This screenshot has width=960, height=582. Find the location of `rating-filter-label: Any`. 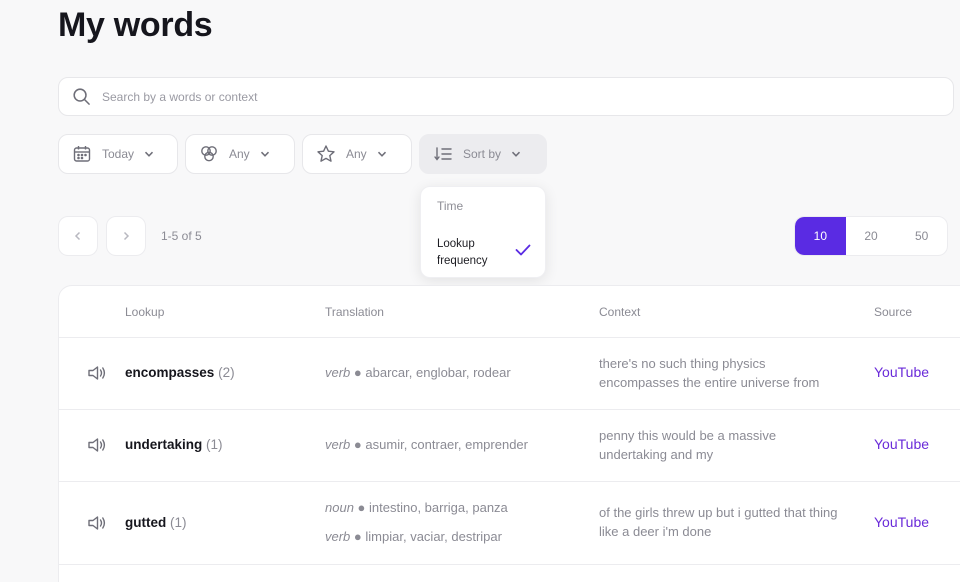

rating-filter-label: Any is located at coordinates (356, 154).